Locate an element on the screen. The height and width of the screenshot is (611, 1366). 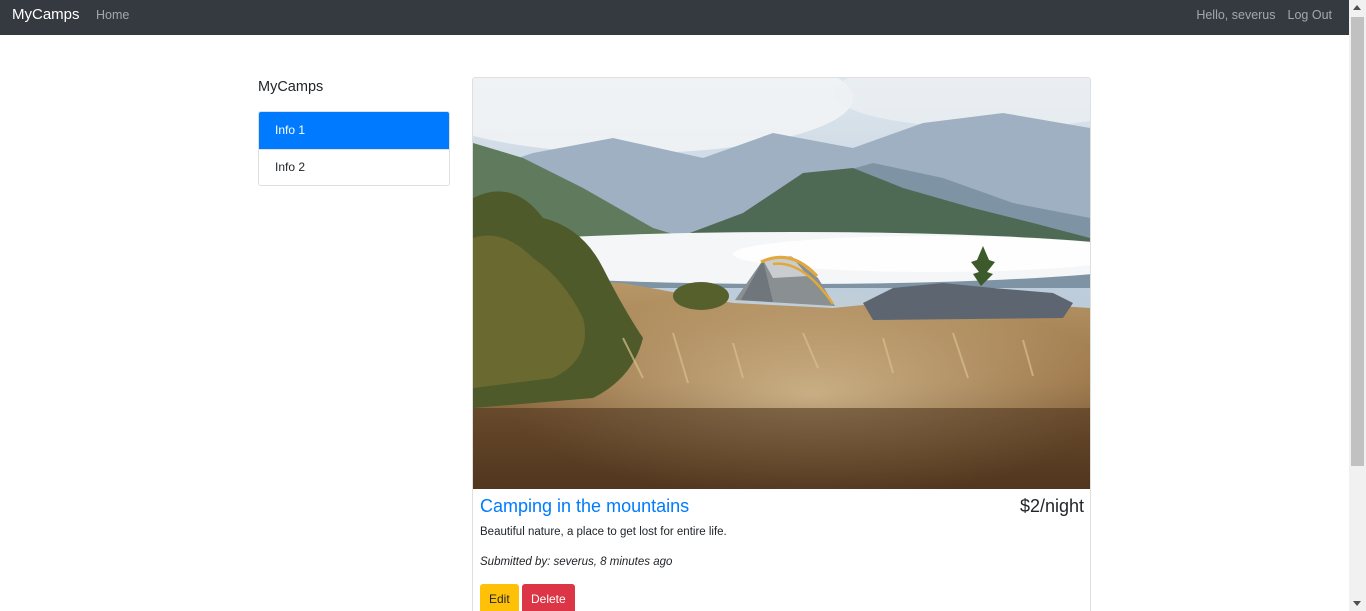
sidebar-heading: MyCamps is located at coordinates (291, 87).